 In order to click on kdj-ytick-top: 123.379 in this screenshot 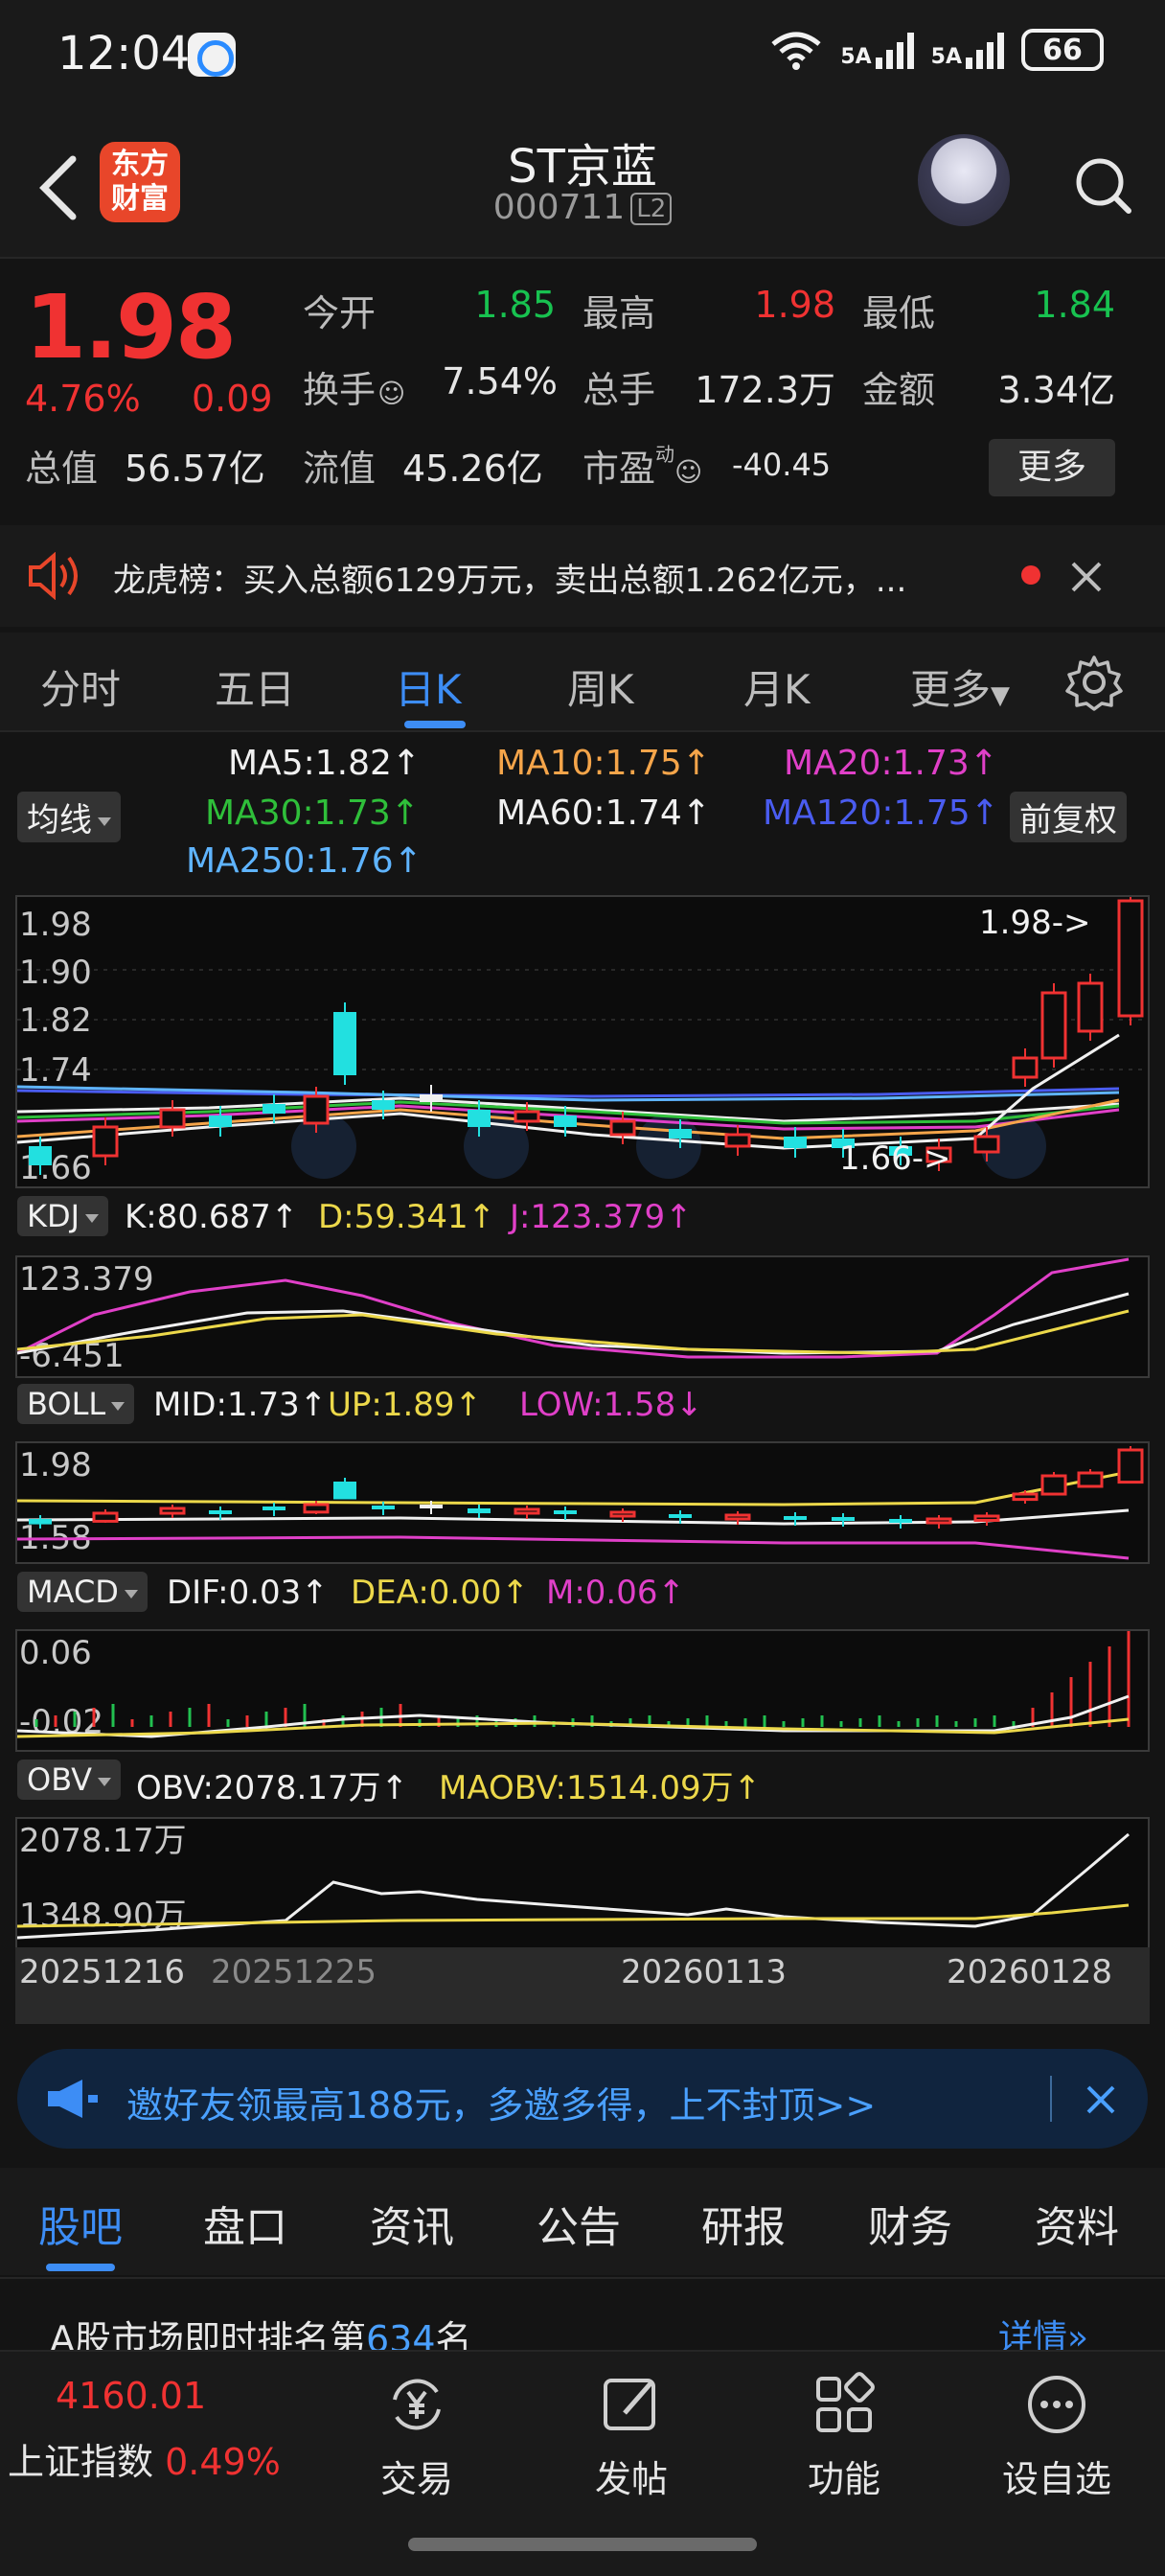, I will do `click(86, 1279)`.